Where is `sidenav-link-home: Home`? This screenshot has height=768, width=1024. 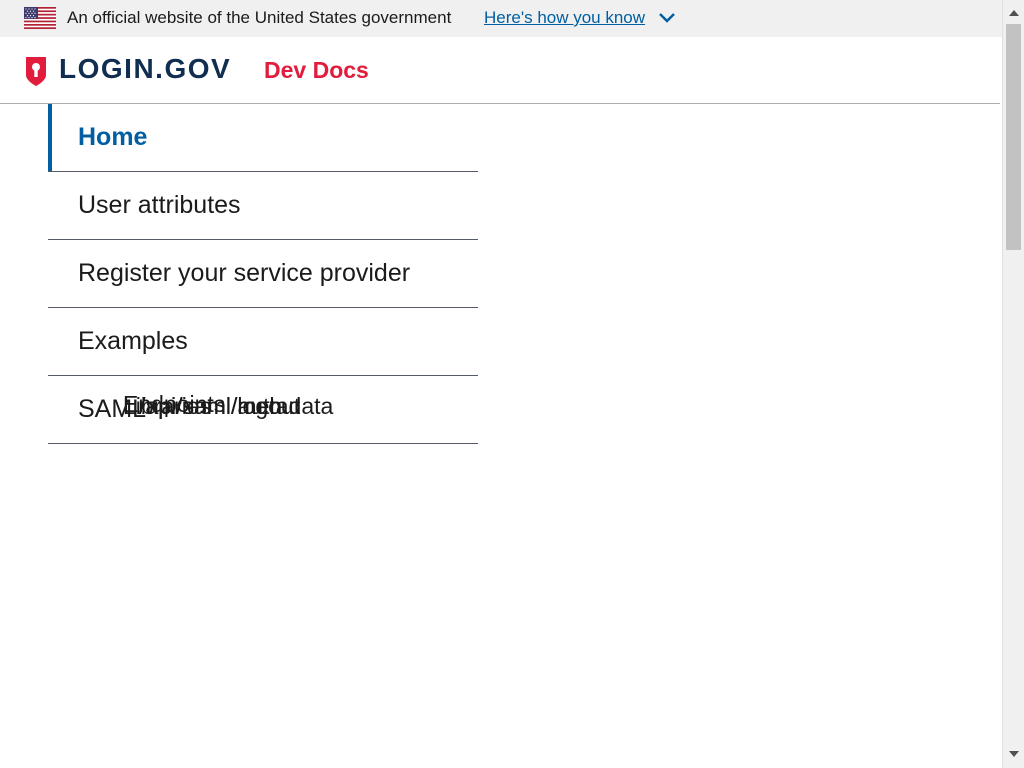 sidenav-link-home: Home is located at coordinates (112, 137).